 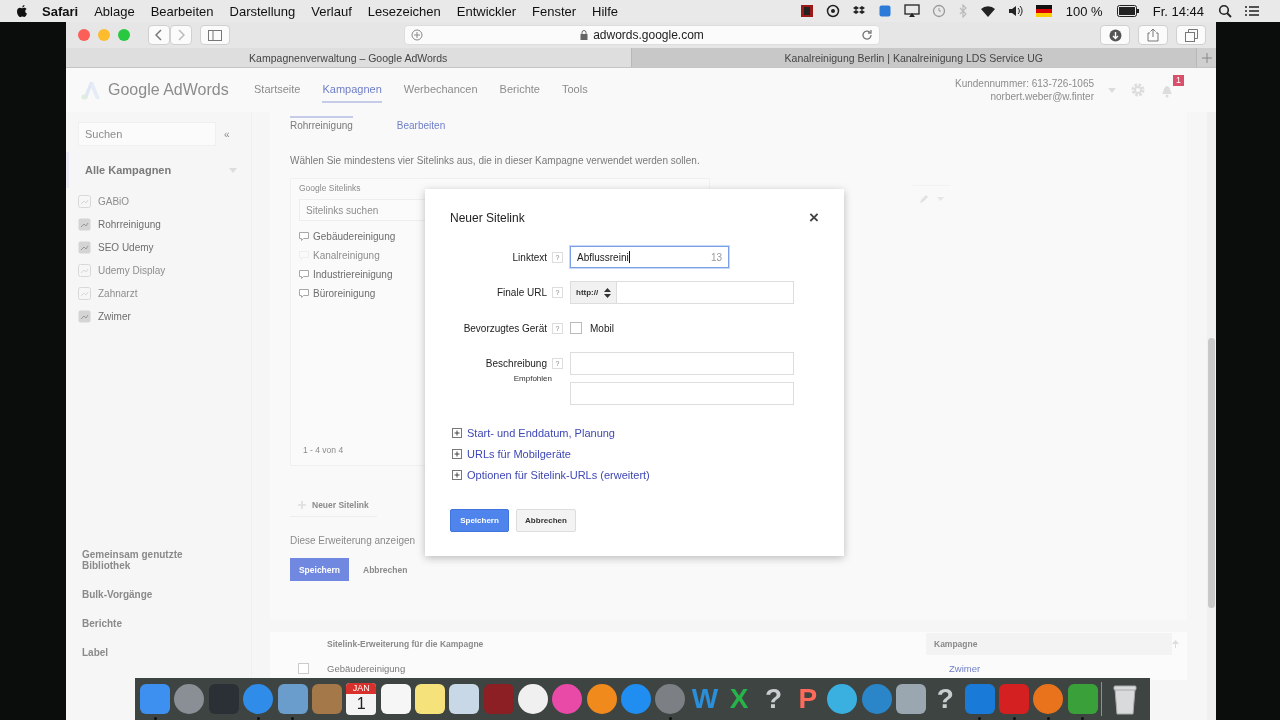 What do you see at coordinates (353, 274) in the screenshot?
I see `sitelink-item: Industriereinigung` at bounding box center [353, 274].